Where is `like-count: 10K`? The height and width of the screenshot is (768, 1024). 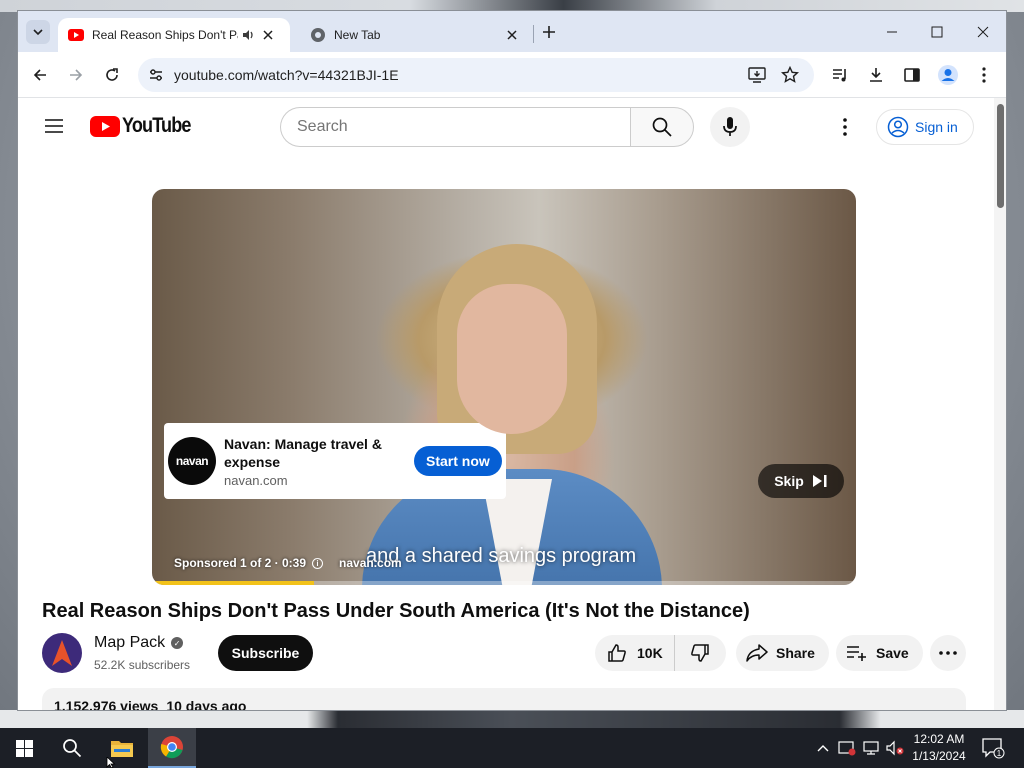
like-count: 10K is located at coordinates (650, 653).